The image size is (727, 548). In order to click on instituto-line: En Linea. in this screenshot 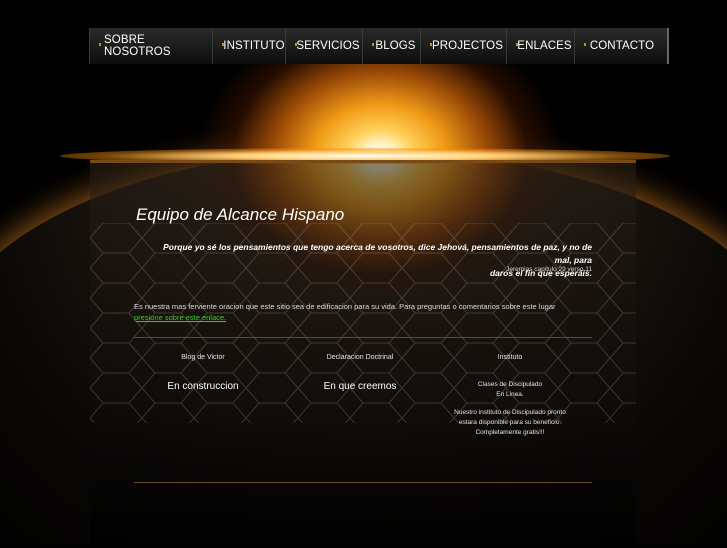, I will do `click(510, 394)`.